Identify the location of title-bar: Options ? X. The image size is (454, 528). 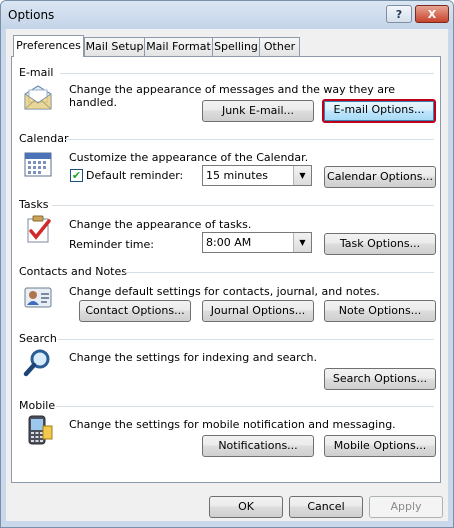
(227, 15).